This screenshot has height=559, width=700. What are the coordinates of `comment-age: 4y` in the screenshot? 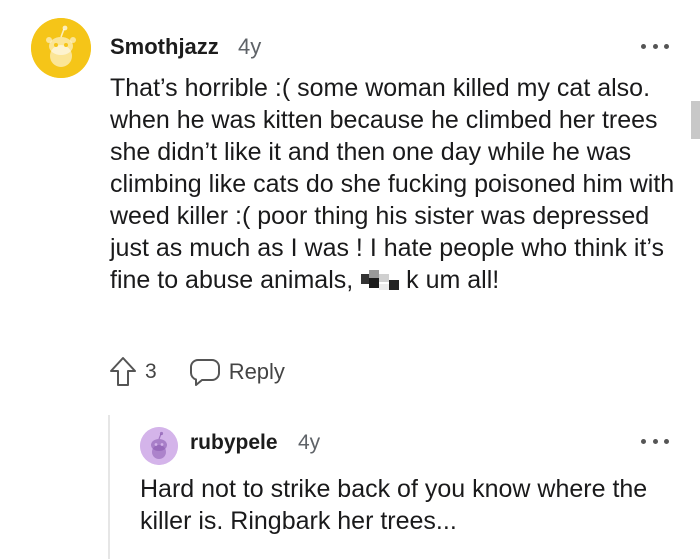 It's located at (250, 46).